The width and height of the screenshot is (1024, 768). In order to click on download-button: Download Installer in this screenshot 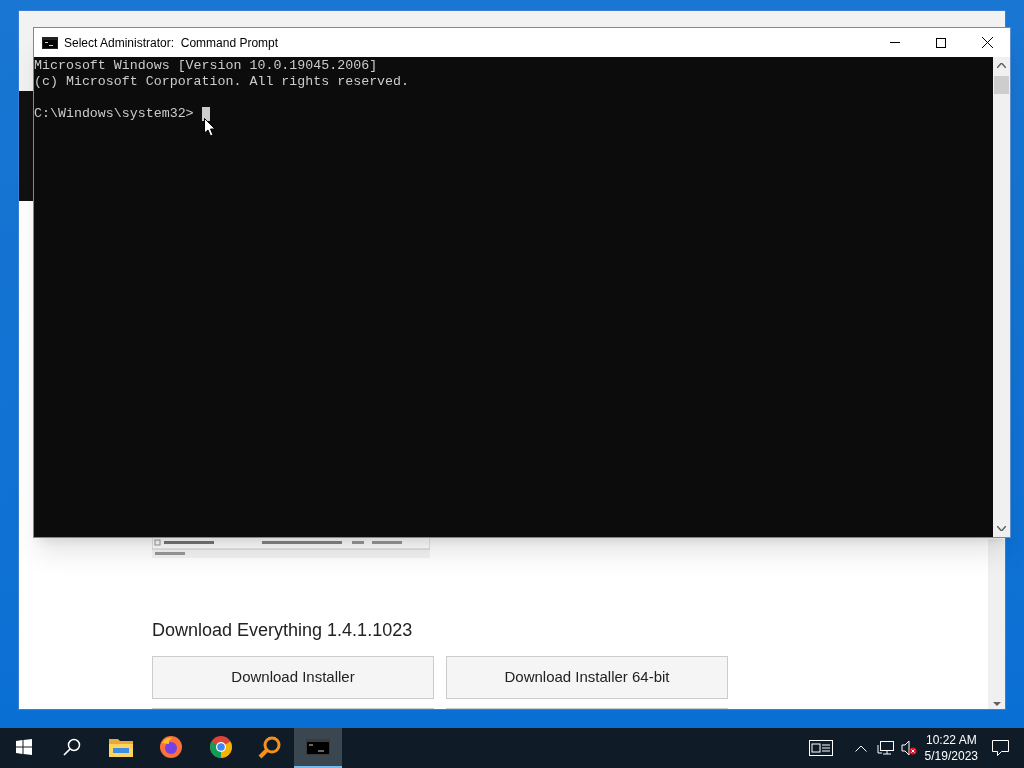, I will do `click(293, 677)`.